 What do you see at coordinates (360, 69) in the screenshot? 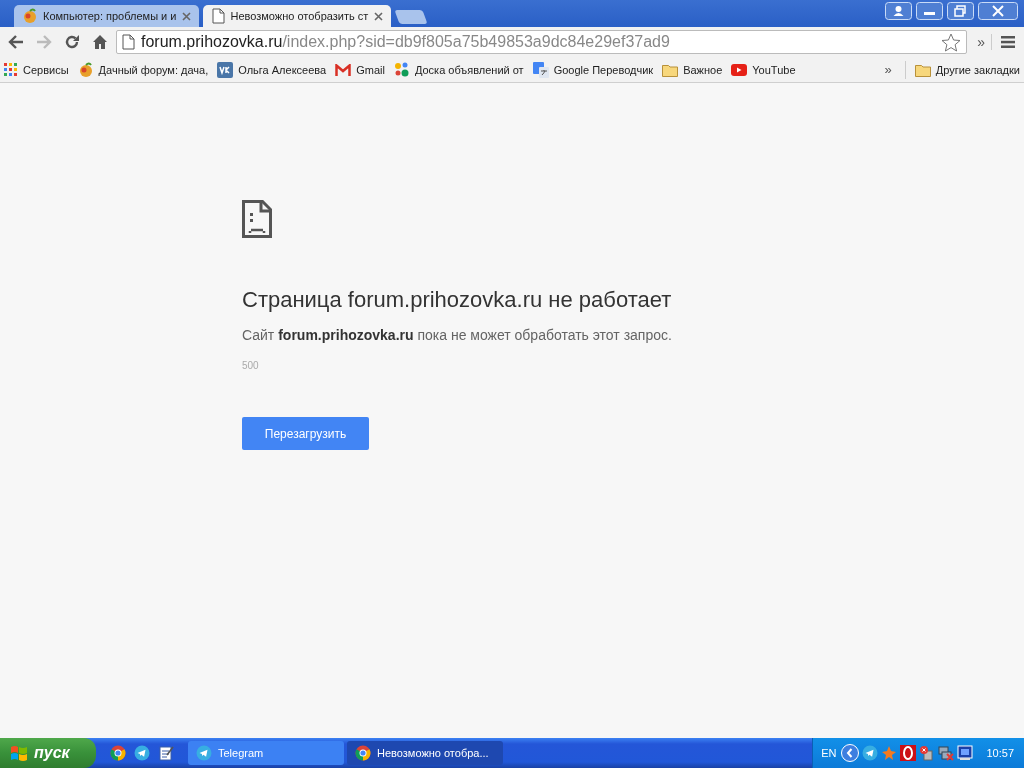
I see `bookmark-item: Gmail` at bounding box center [360, 69].